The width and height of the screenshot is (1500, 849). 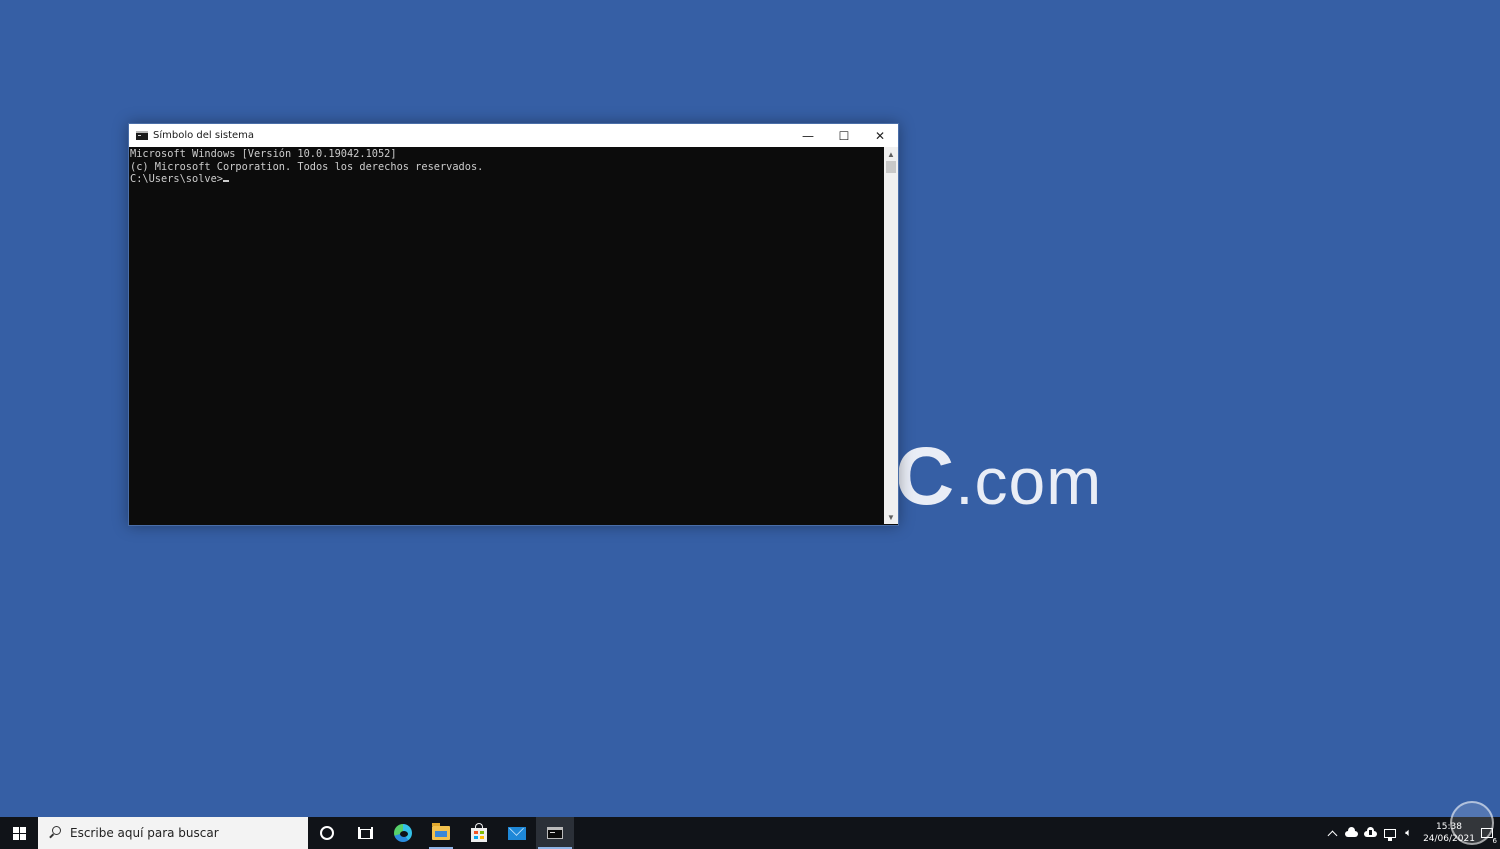 I want to click on network-tray-button, so click(x=1389, y=833).